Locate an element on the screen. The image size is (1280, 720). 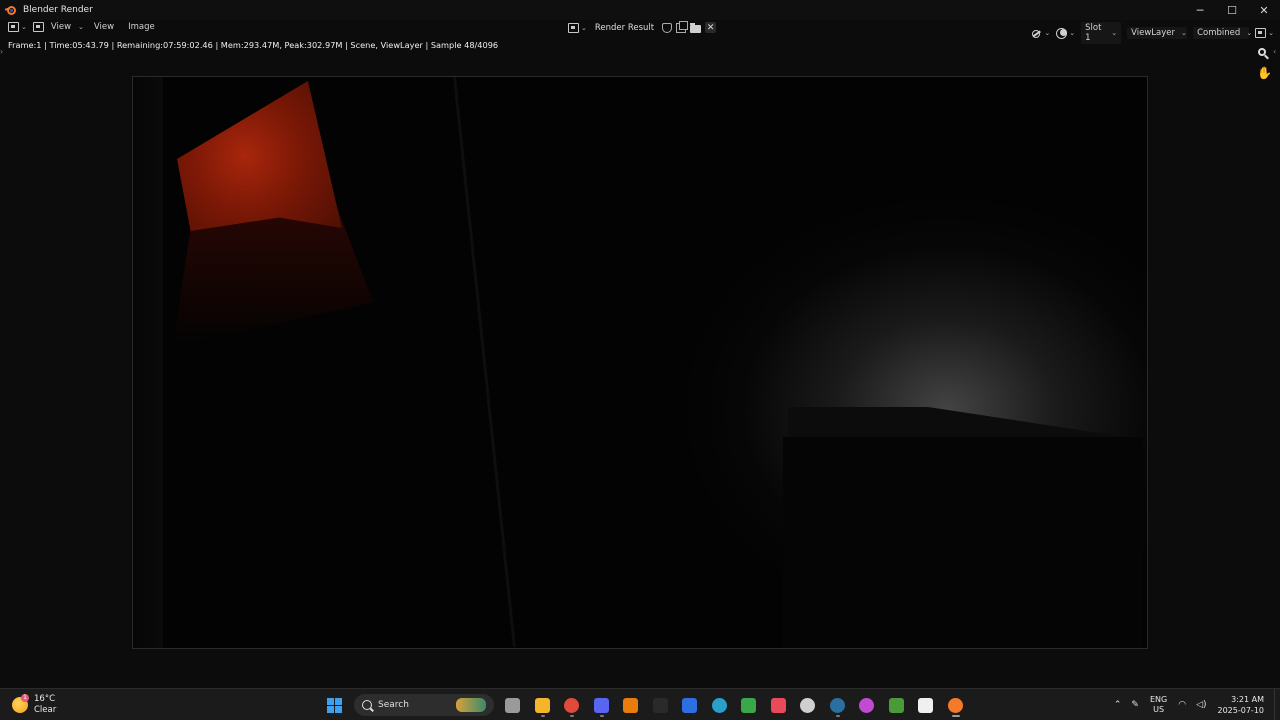
weather-condition: Clear is located at coordinates (45, 710).